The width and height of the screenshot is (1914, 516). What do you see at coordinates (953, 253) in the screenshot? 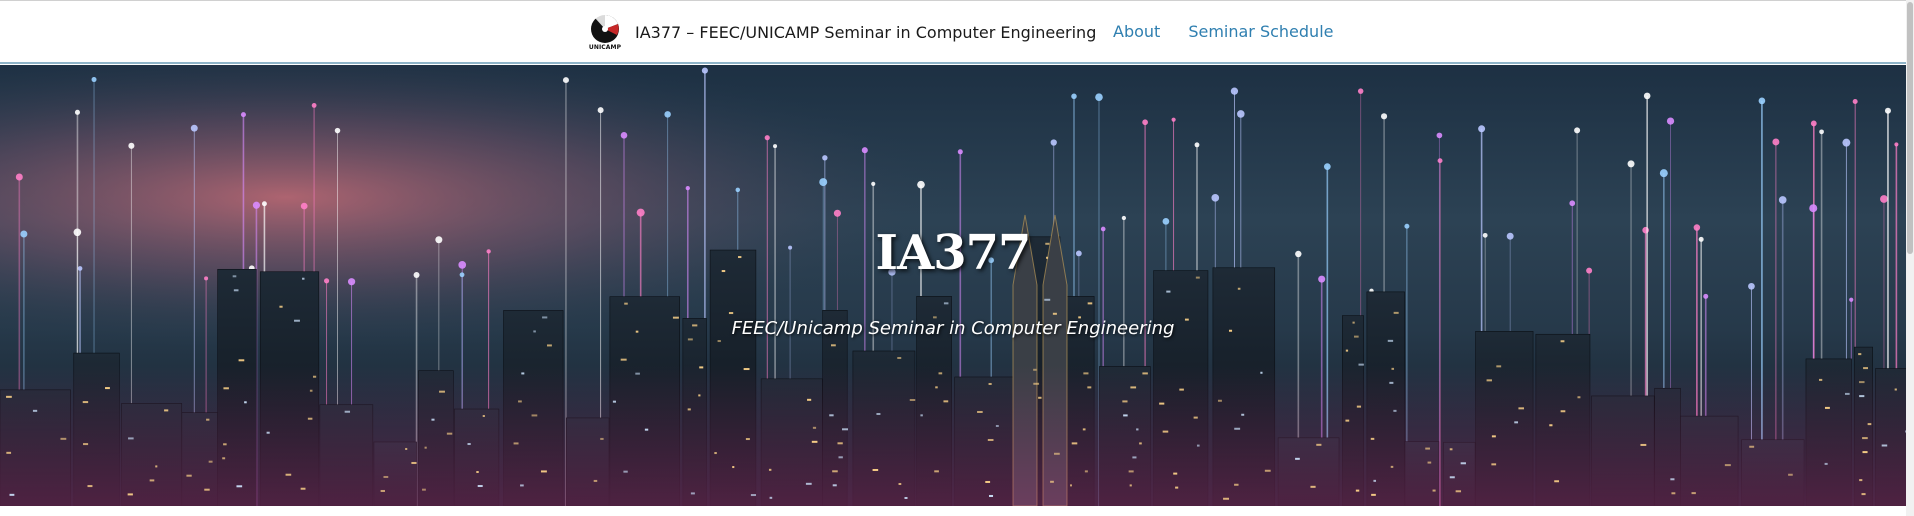
I see `hero-title: IA377` at bounding box center [953, 253].